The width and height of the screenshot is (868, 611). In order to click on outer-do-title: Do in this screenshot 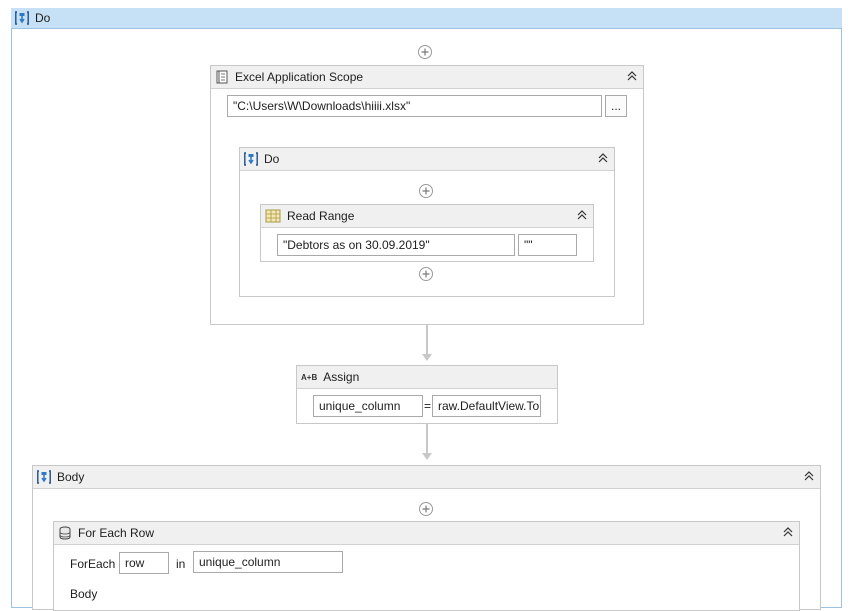, I will do `click(43, 18)`.